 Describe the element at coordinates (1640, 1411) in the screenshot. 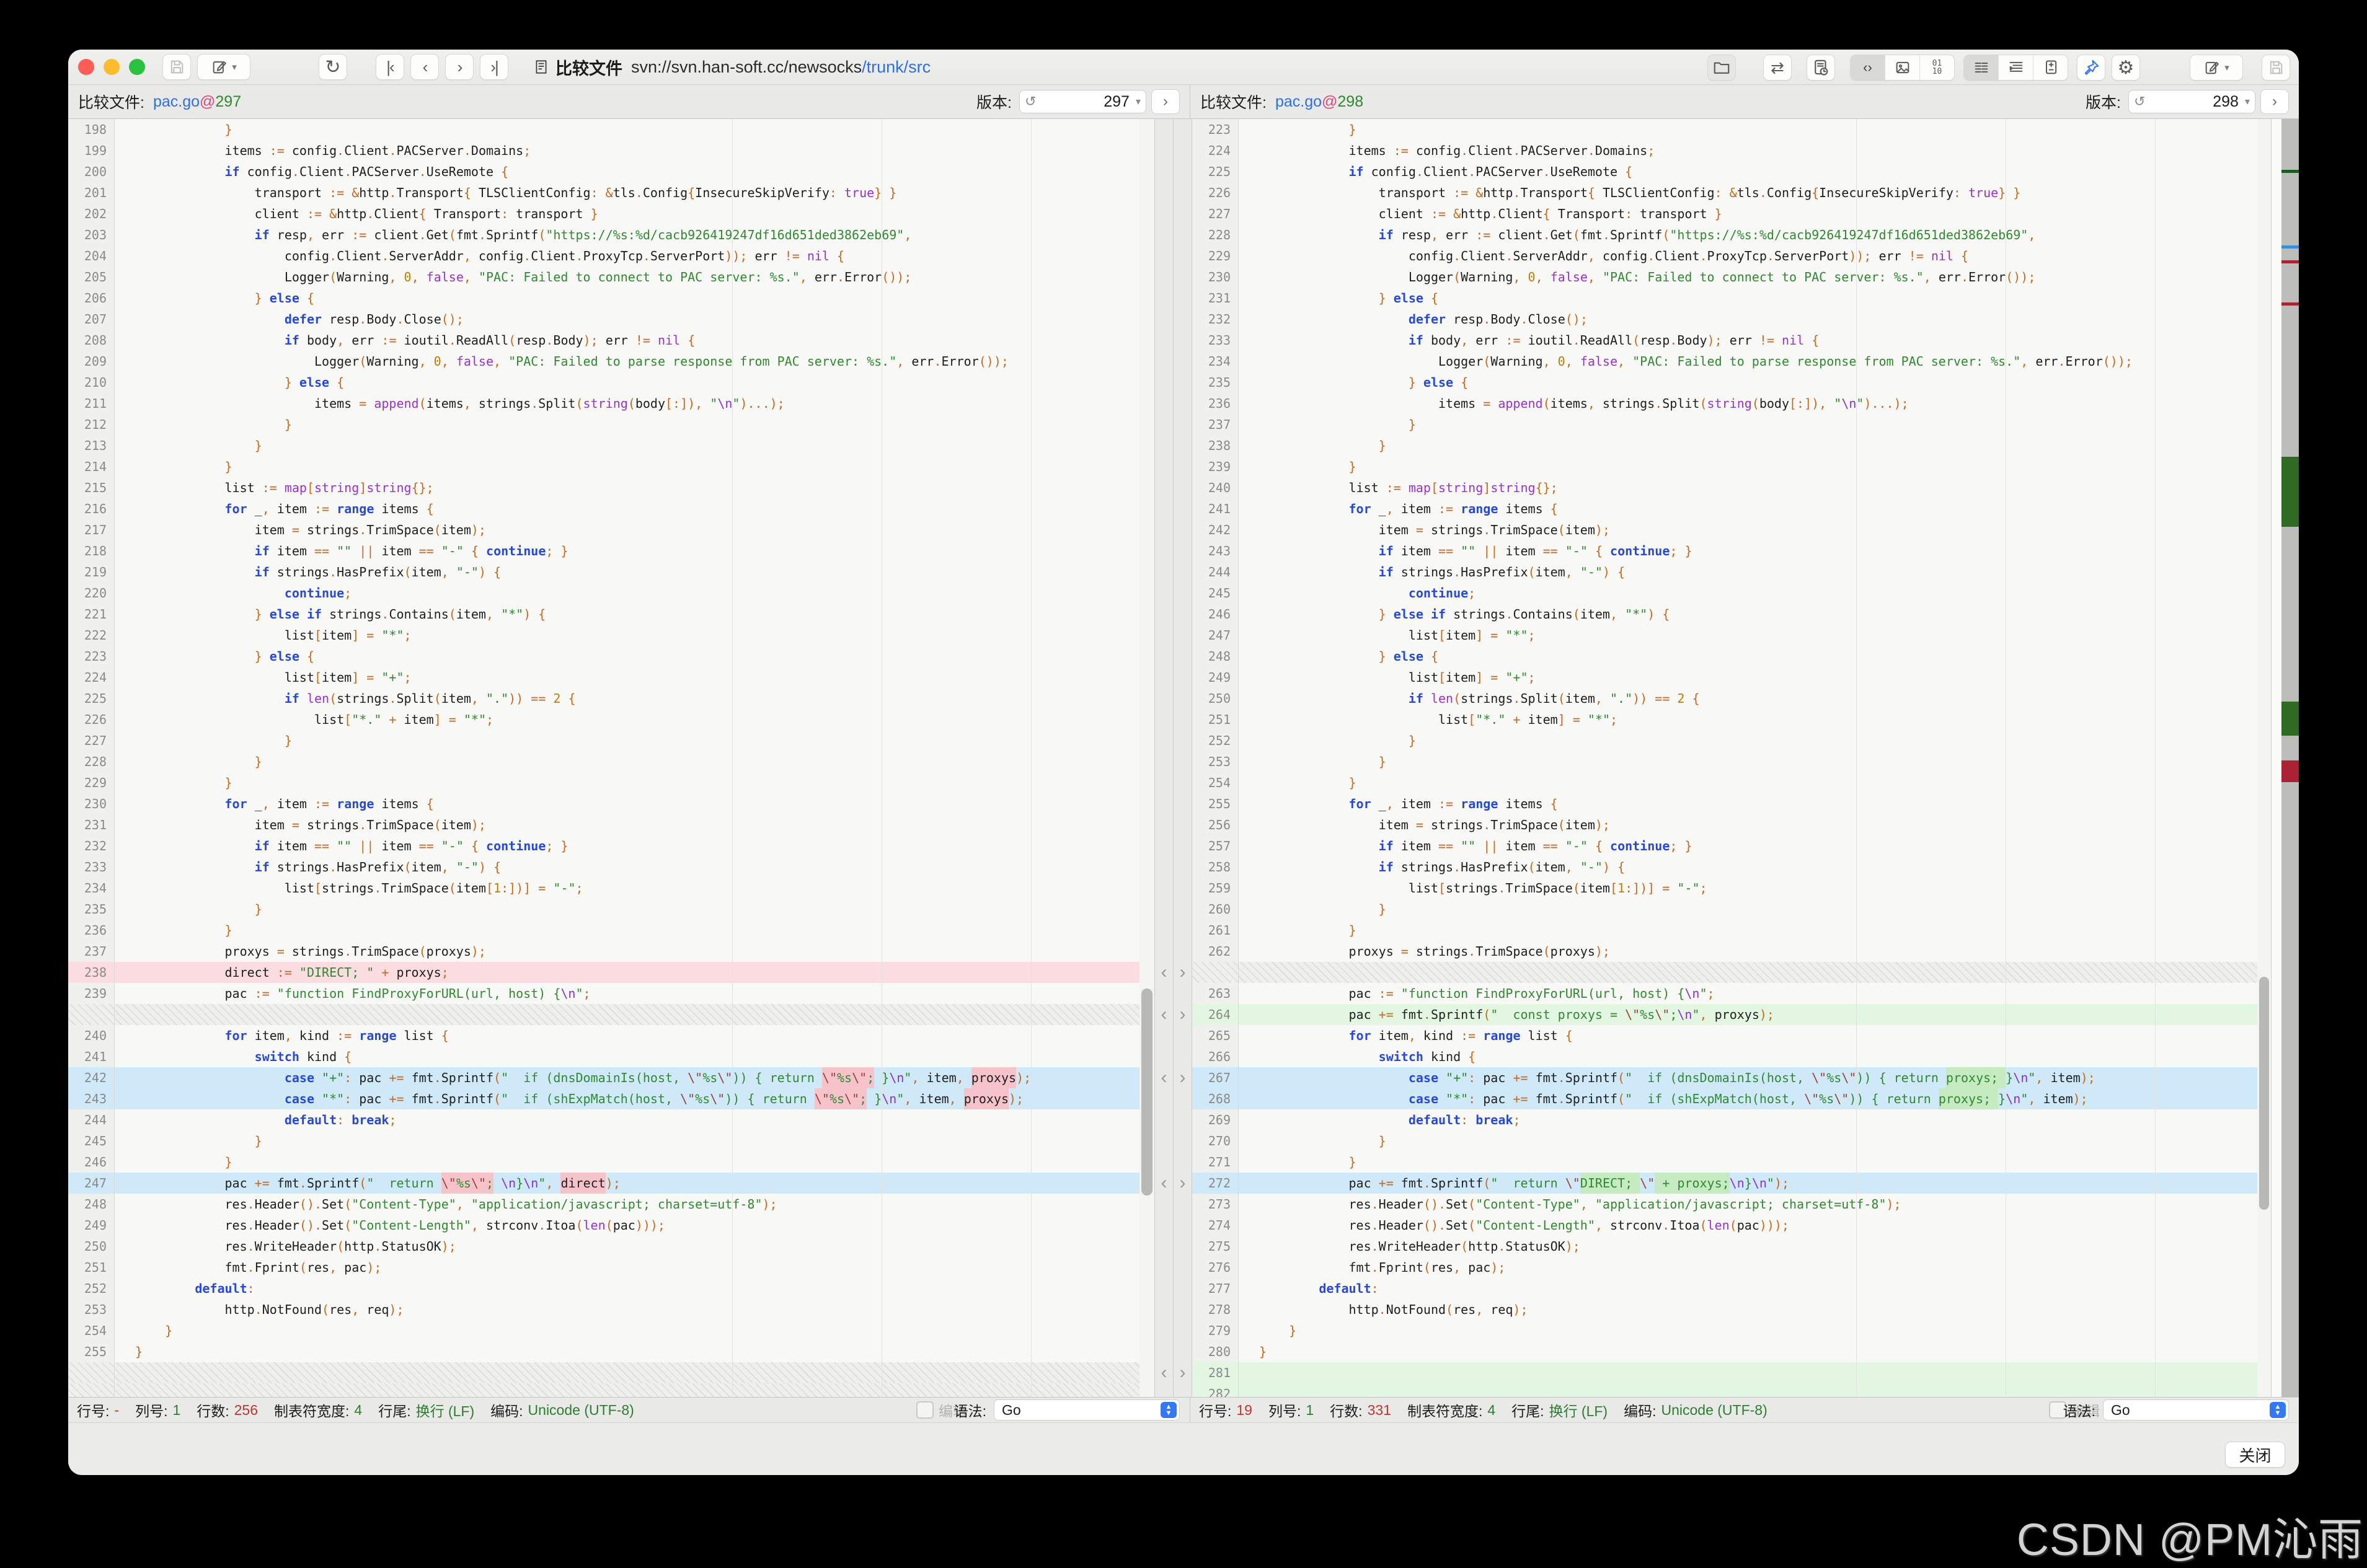

I see `encoding-label: 编码:` at that location.